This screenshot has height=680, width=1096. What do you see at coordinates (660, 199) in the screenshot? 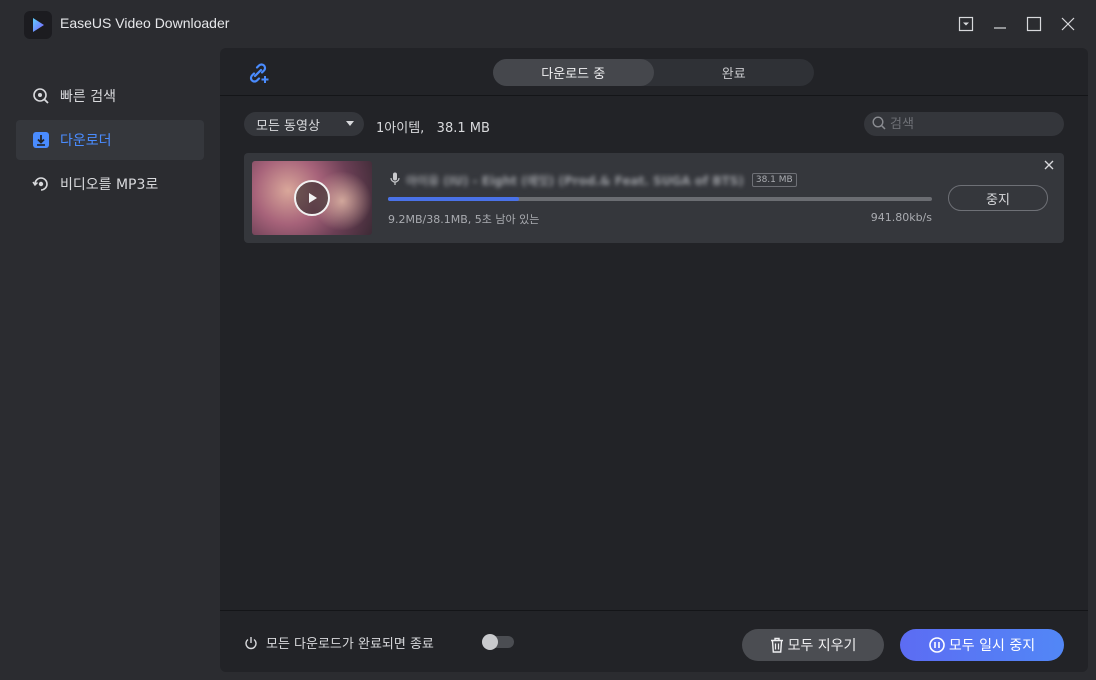
I see `download-progress-bar` at bounding box center [660, 199].